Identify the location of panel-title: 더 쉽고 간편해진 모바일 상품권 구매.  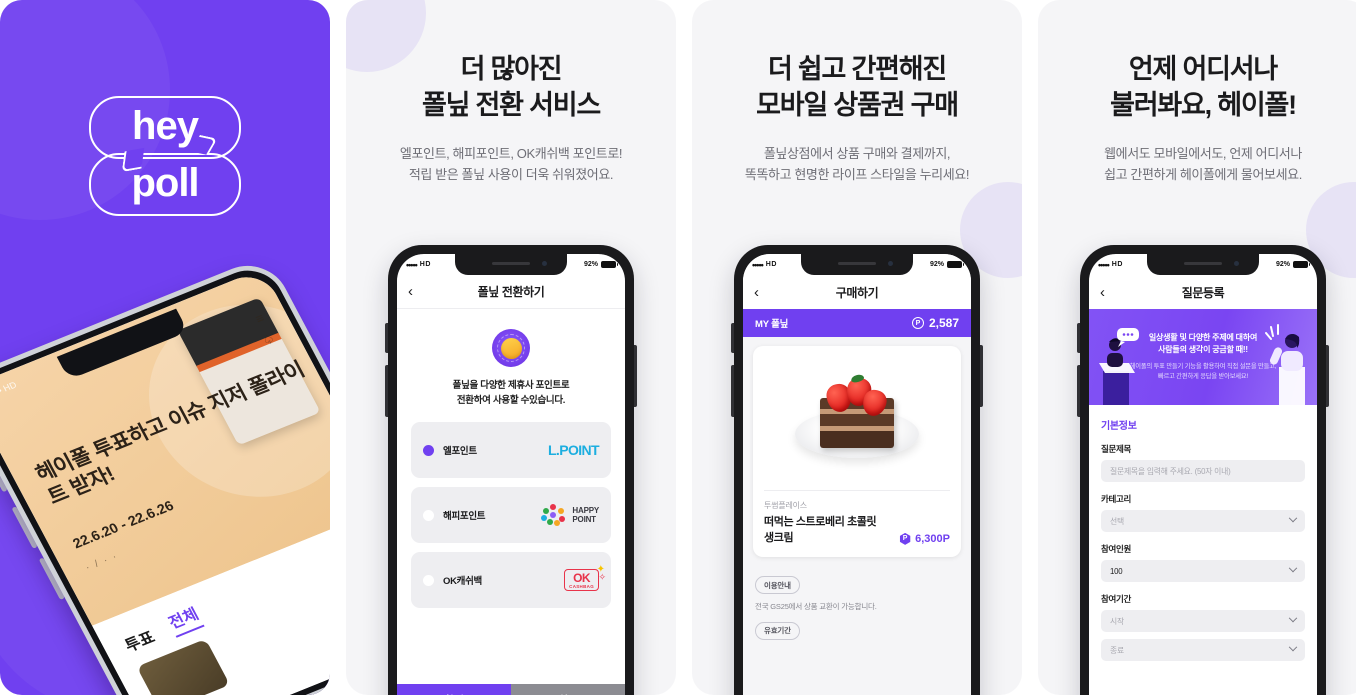
(857, 87).